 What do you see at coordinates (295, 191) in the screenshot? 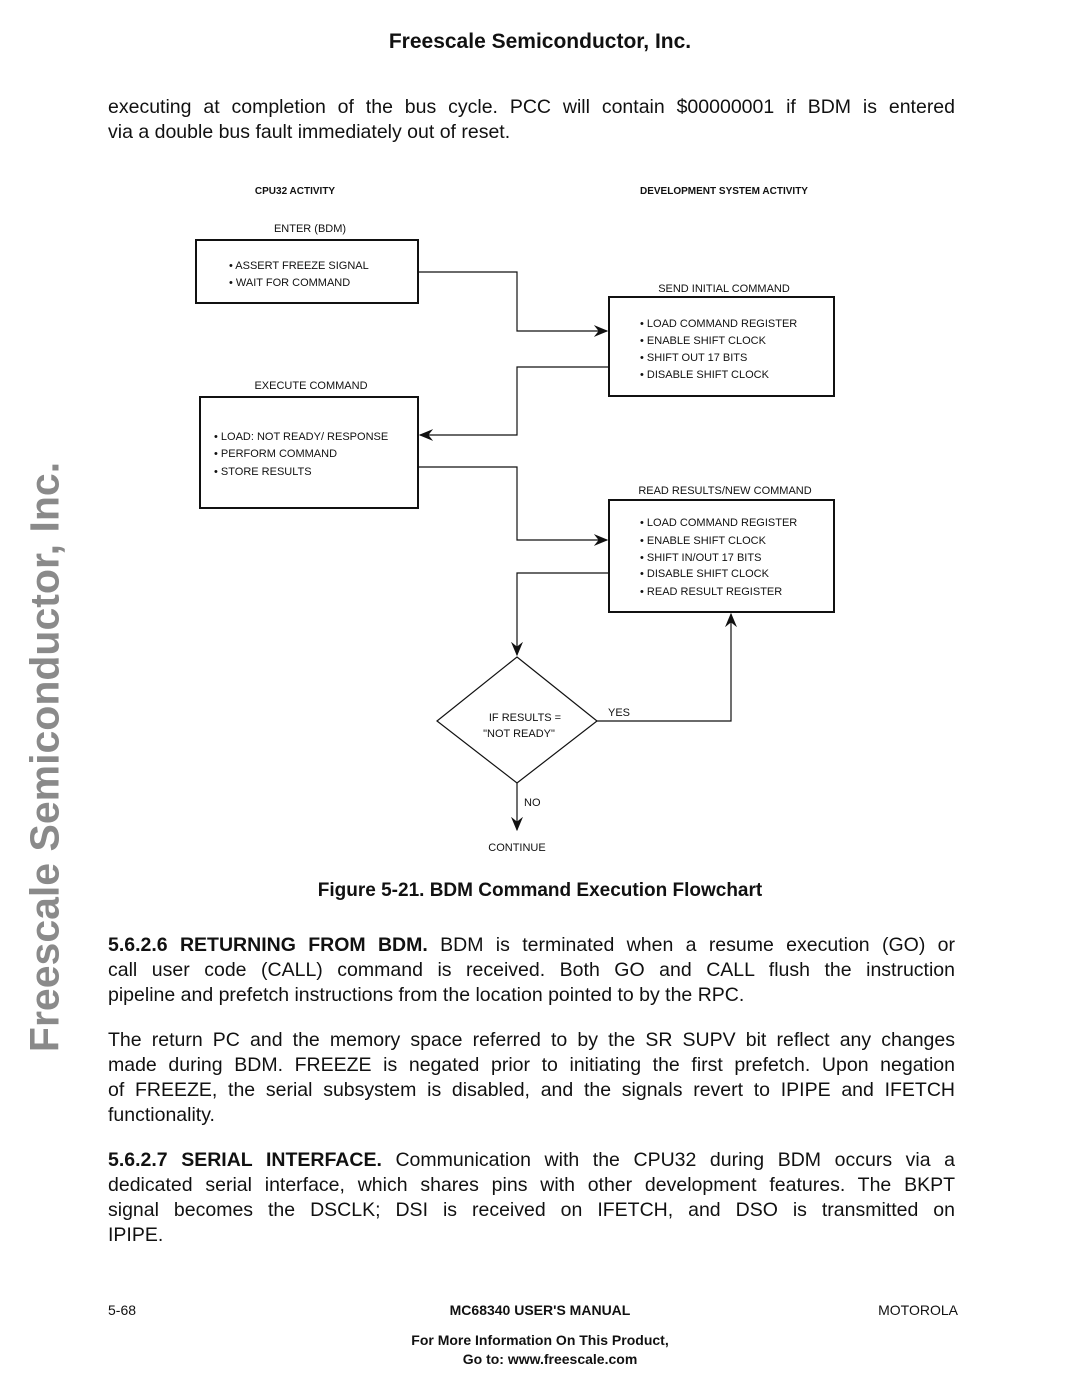
I see `col-left-label: CPU32 ACTIVITY` at bounding box center [295, 191].